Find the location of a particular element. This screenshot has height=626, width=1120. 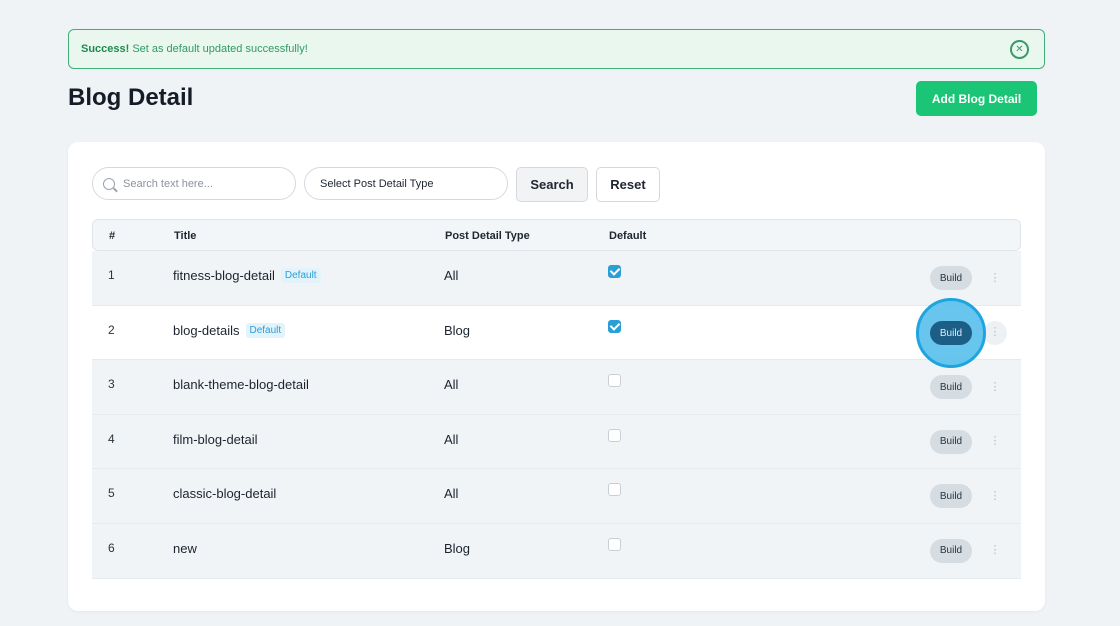

row-title: film-blog-detail is located at coordinates (215, 439).